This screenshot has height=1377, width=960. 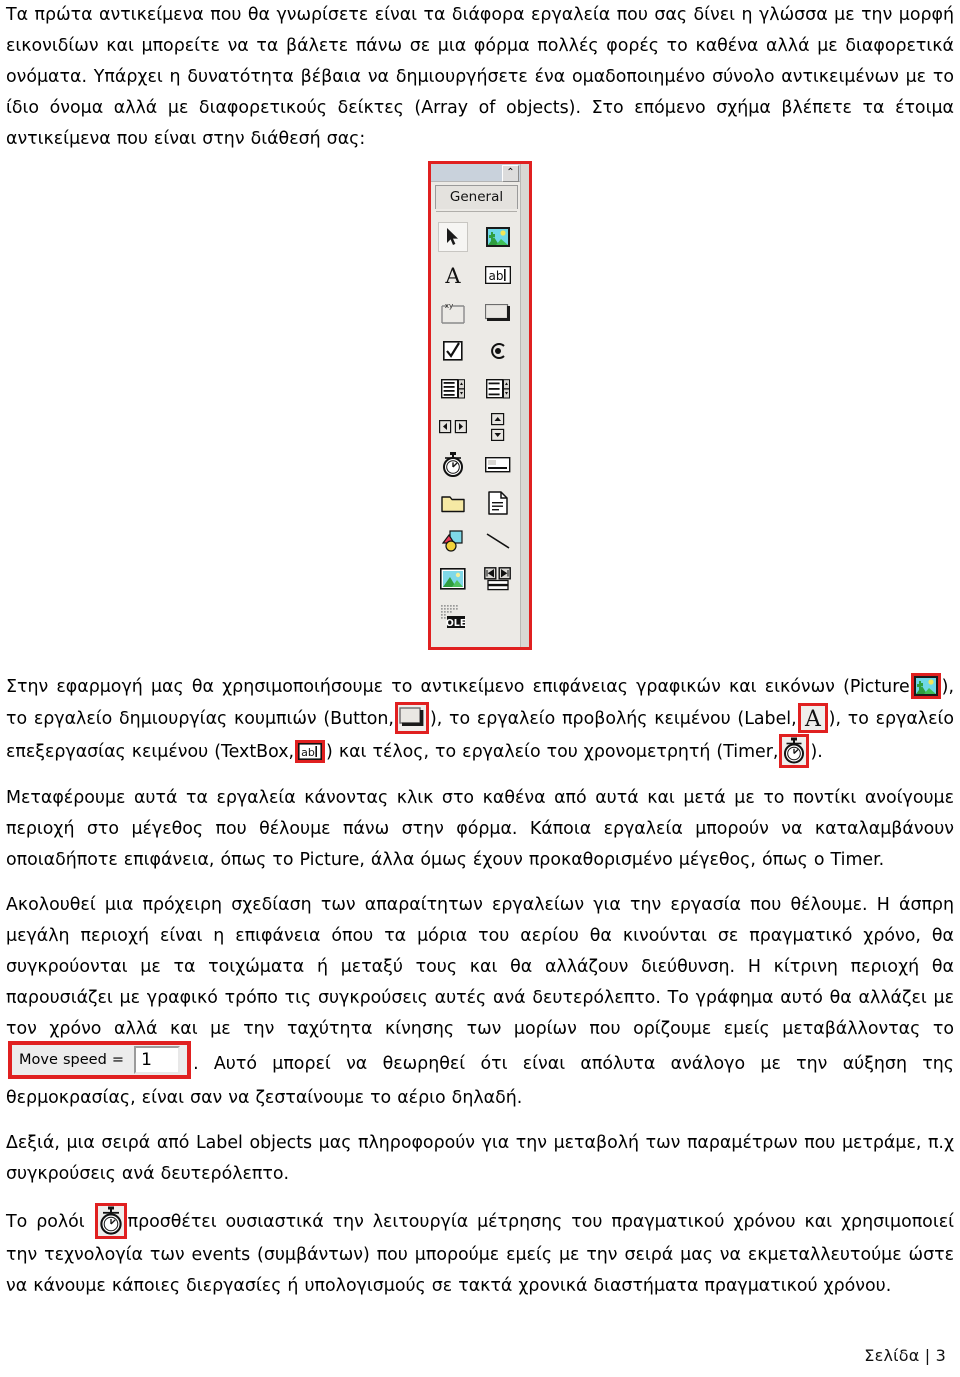 I want to click on radio-icon, so click(x=497, y=351).